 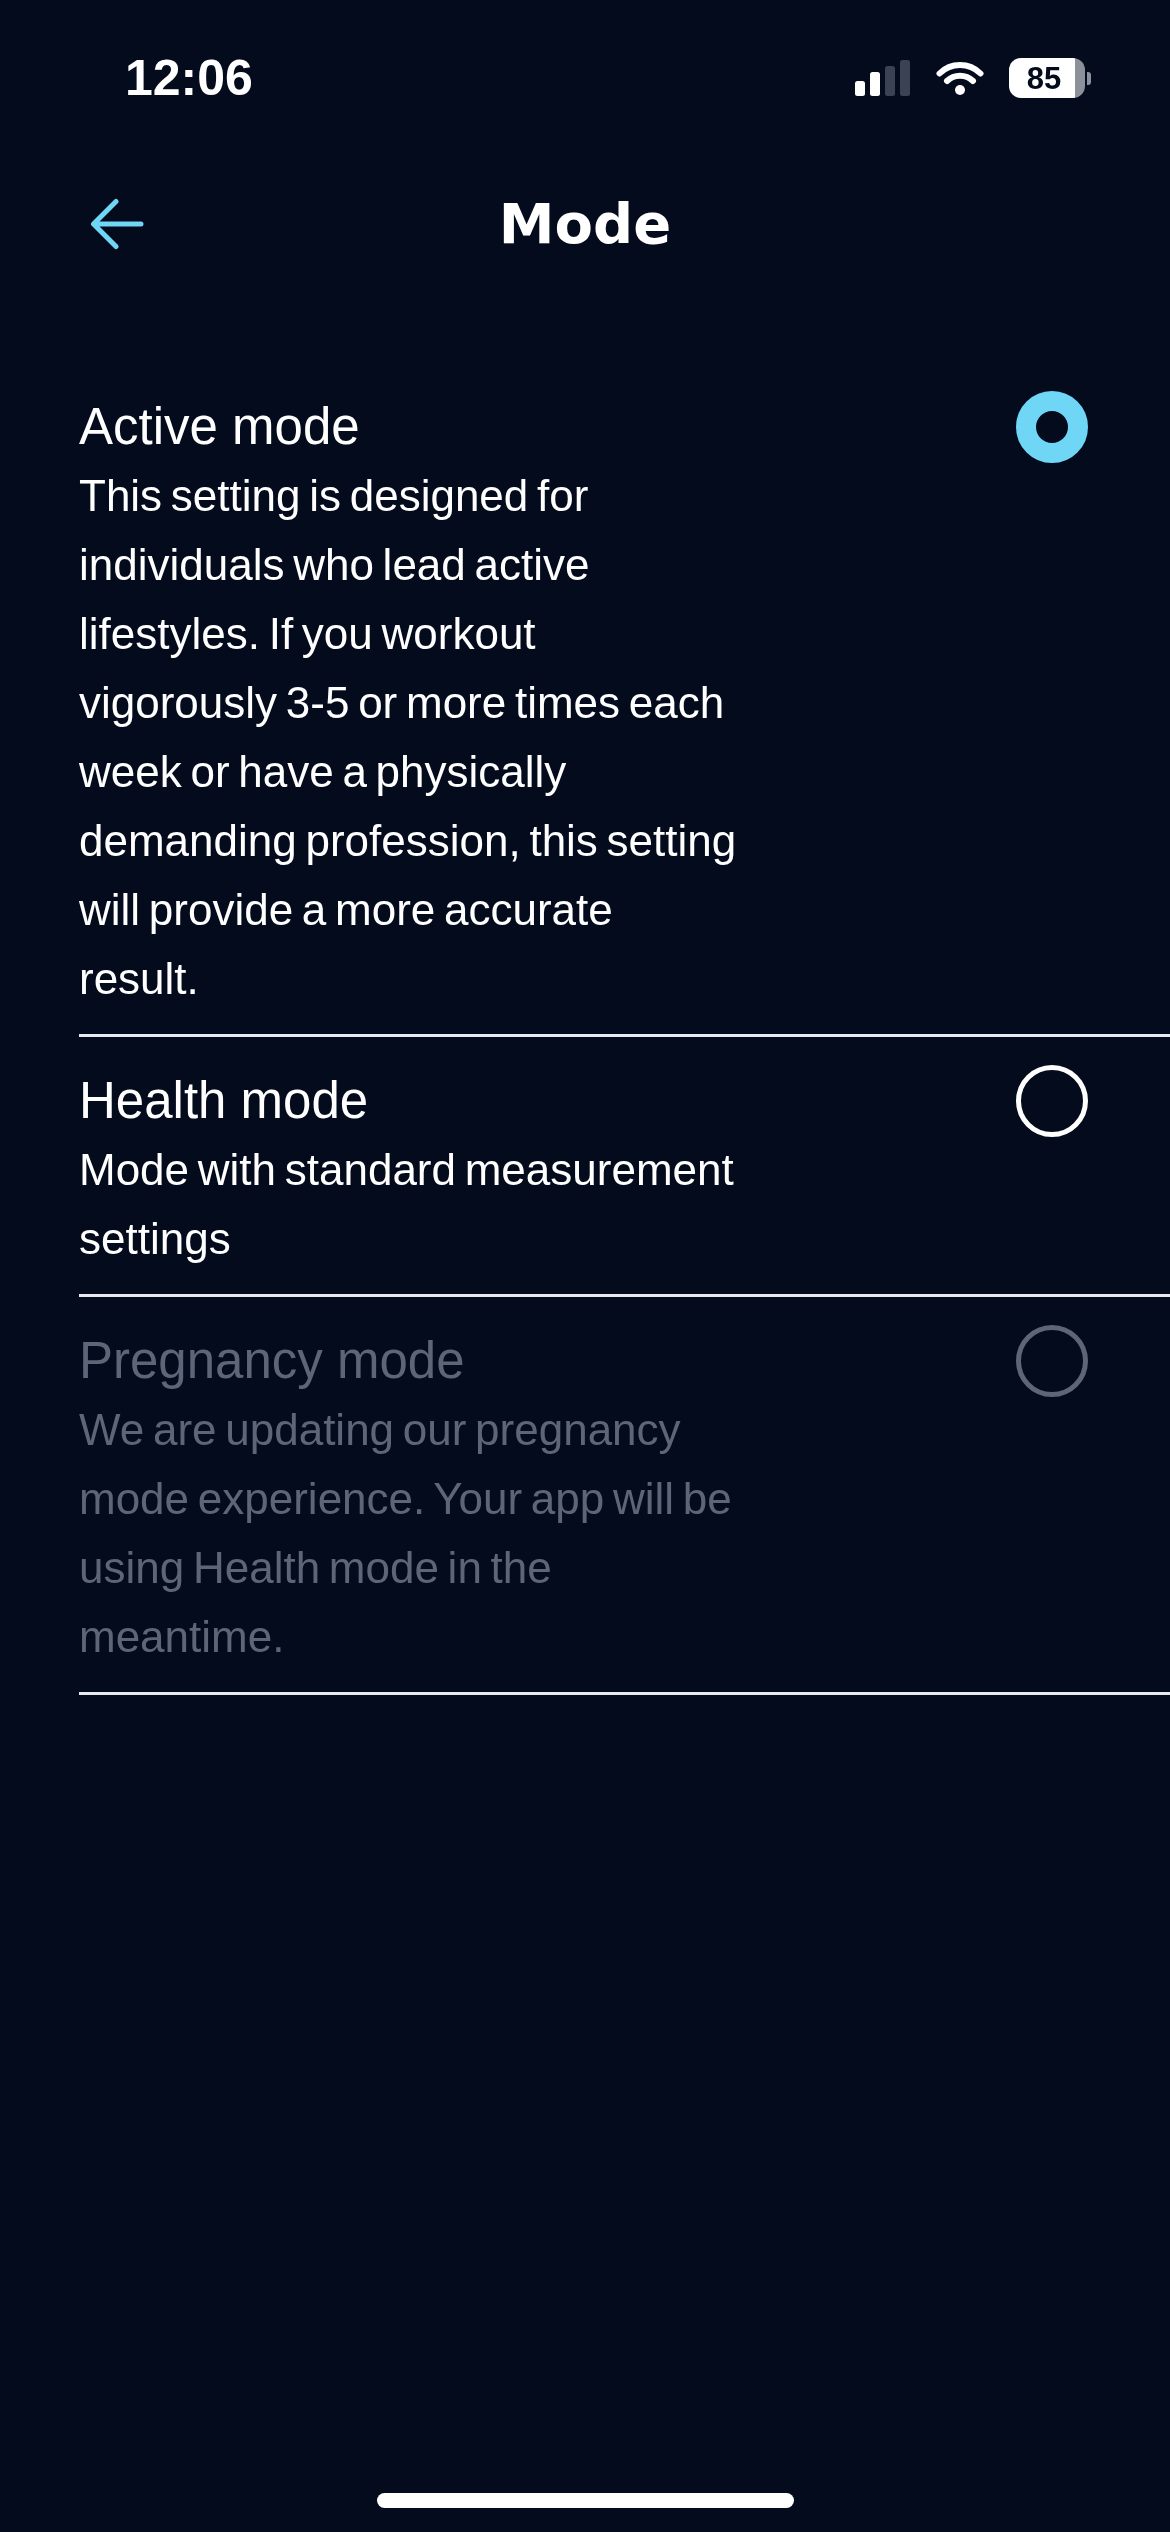 What do you see at coordinates (407, 1204) in the screenshot?
I see `mode-description: Mode with standard measurement settings` at bounding box center [407, 1204].